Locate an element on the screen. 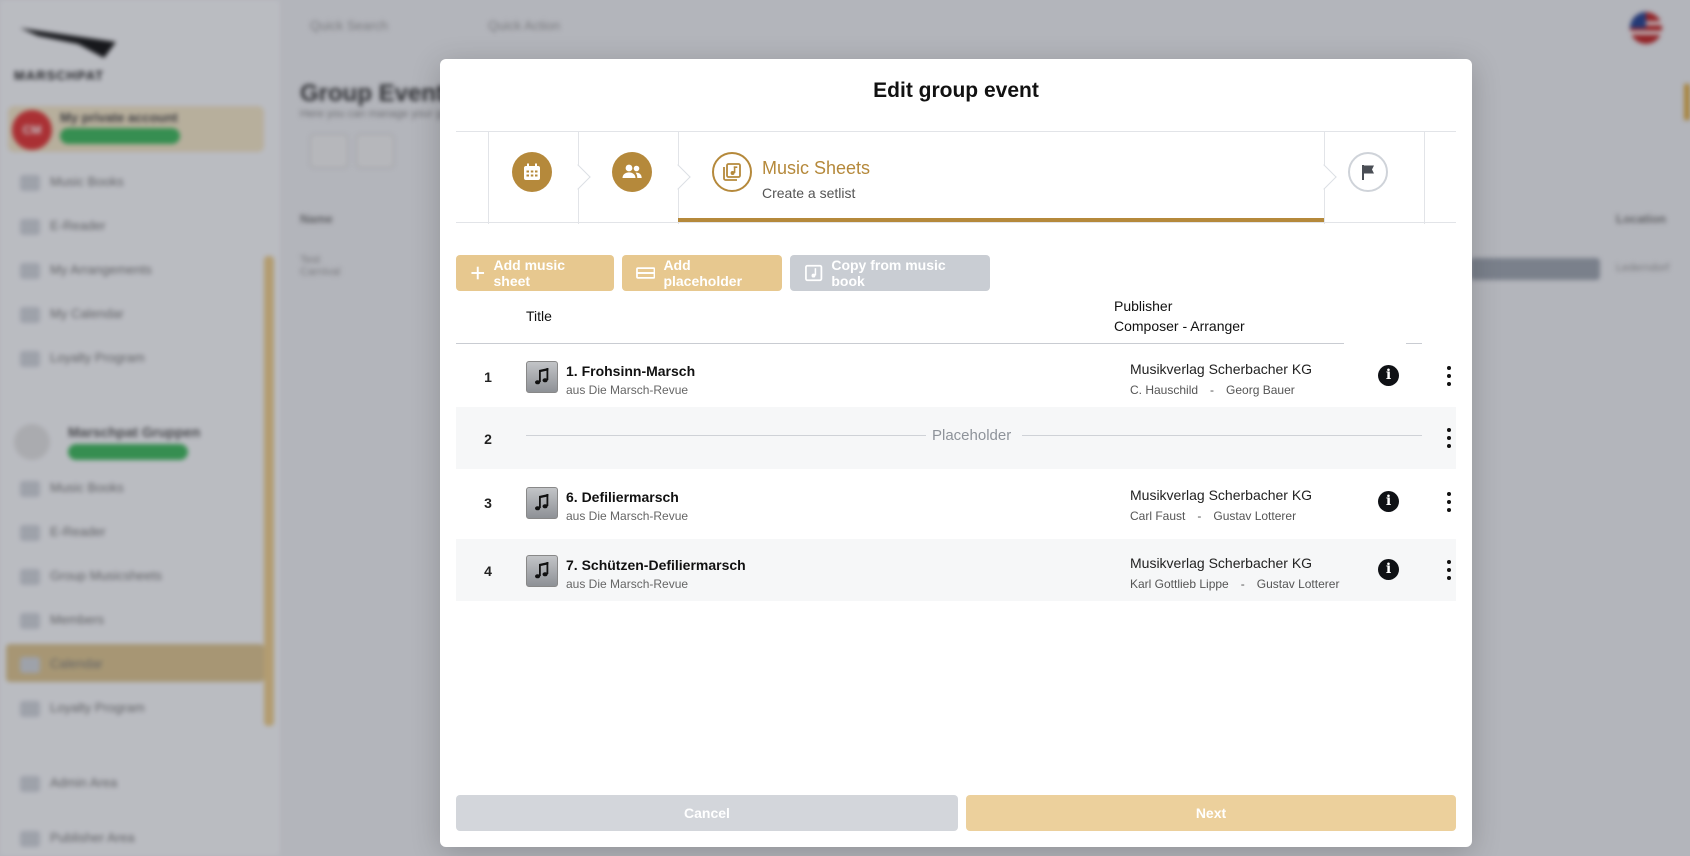 The image size is (1690, 856). step-date is located at coordinates (532, 172).